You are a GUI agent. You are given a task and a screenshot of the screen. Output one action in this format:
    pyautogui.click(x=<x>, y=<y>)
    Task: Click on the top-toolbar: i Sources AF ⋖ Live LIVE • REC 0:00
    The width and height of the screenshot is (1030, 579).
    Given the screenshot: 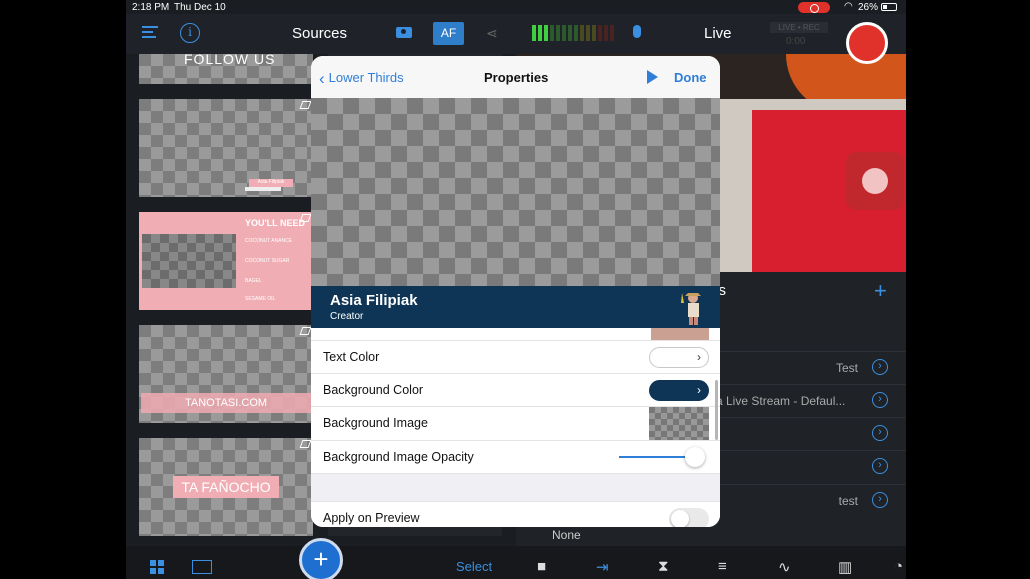 What is the action you would take?
    pyautogui.click(x=516, y=39)
    